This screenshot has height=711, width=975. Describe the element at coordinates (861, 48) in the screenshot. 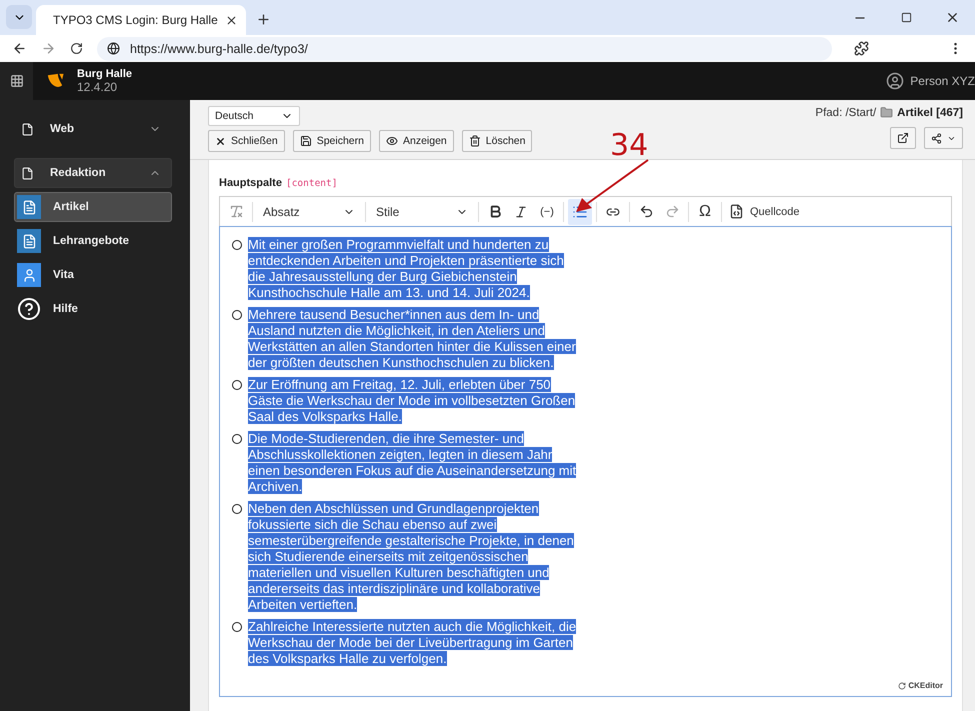

I see `extensions-icon` at that location.